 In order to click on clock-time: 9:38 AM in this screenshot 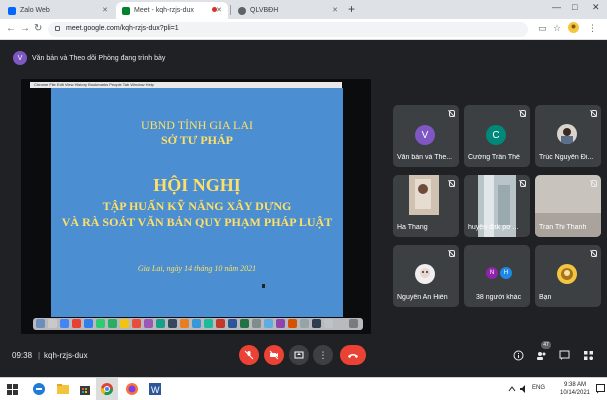, I will do `click(574, 385)`.